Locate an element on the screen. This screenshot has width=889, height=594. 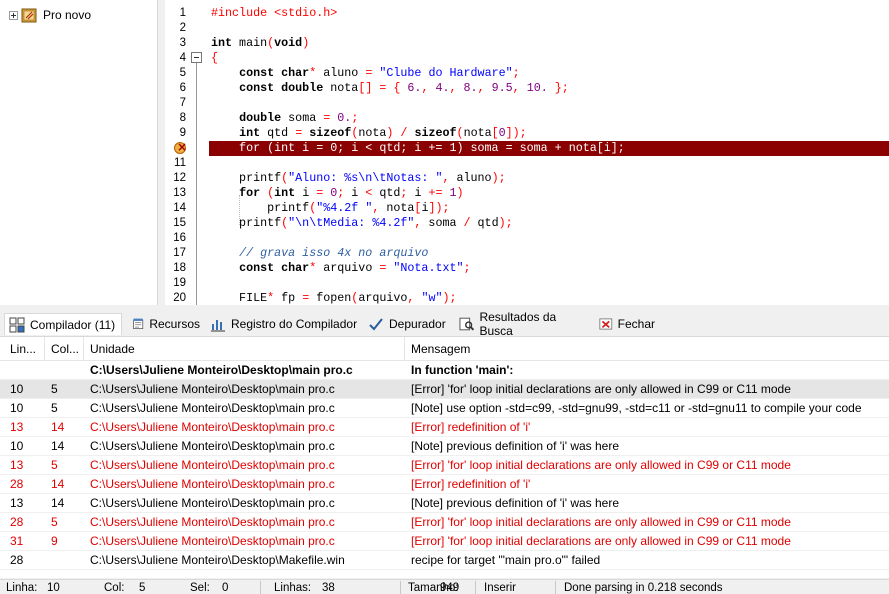
code-token: , is located at coordinates (453, 88).